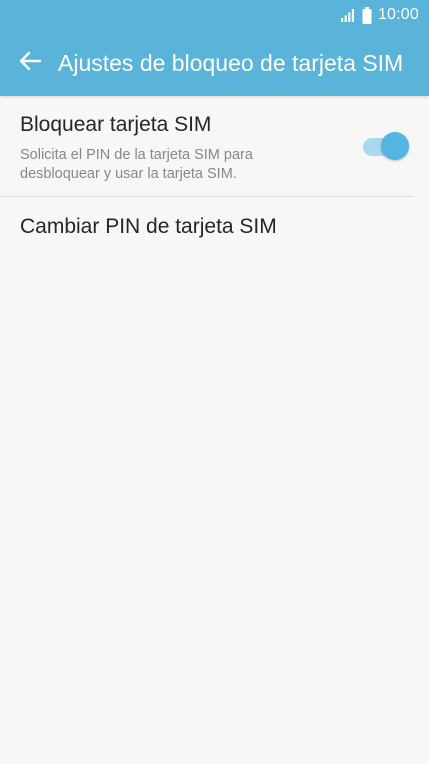 The image size is (429, 764). I want to click on status-icons: 10:00, so click(379, 15).